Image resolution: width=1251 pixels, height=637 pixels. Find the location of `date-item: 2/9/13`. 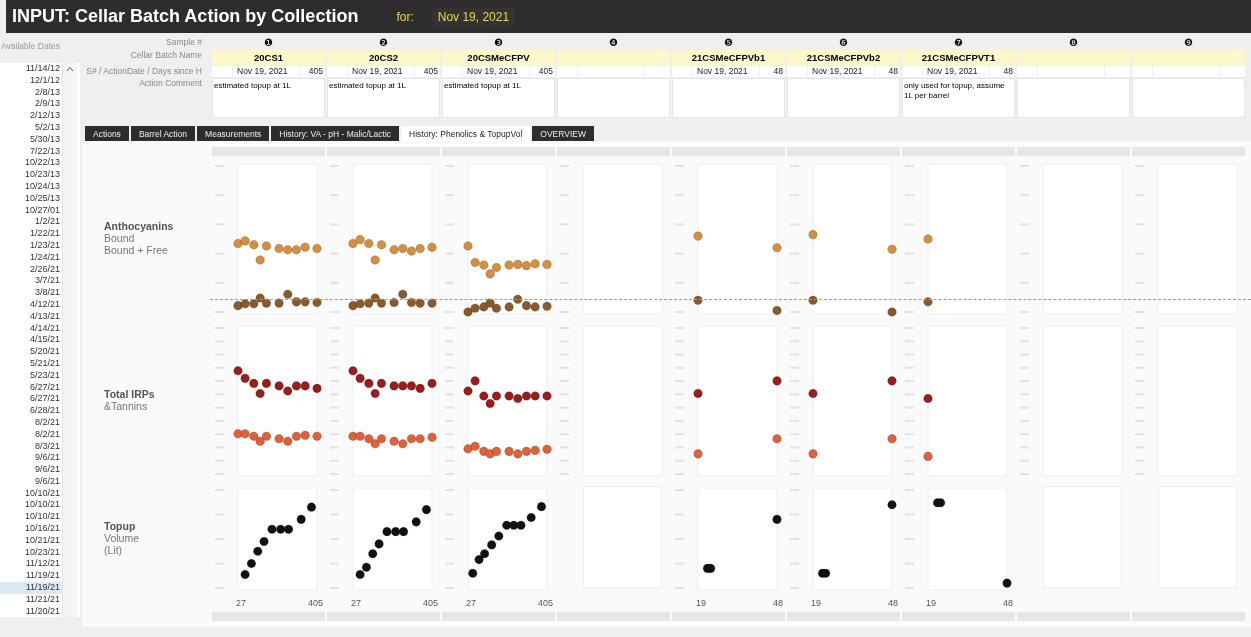

date-item: 2/9/13 is located at coordinates (31, 104).